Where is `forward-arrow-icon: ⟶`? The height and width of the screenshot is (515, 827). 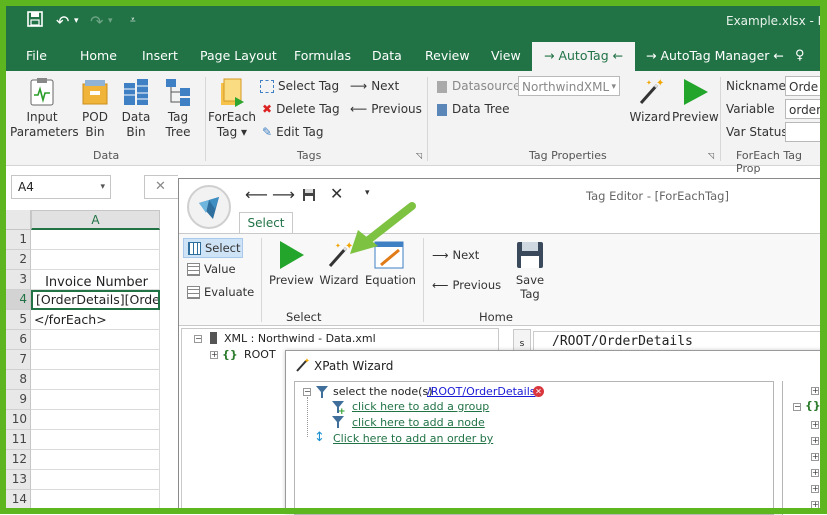
forward-arrow-icon: ⟶ is located at coordinates (283, 194).